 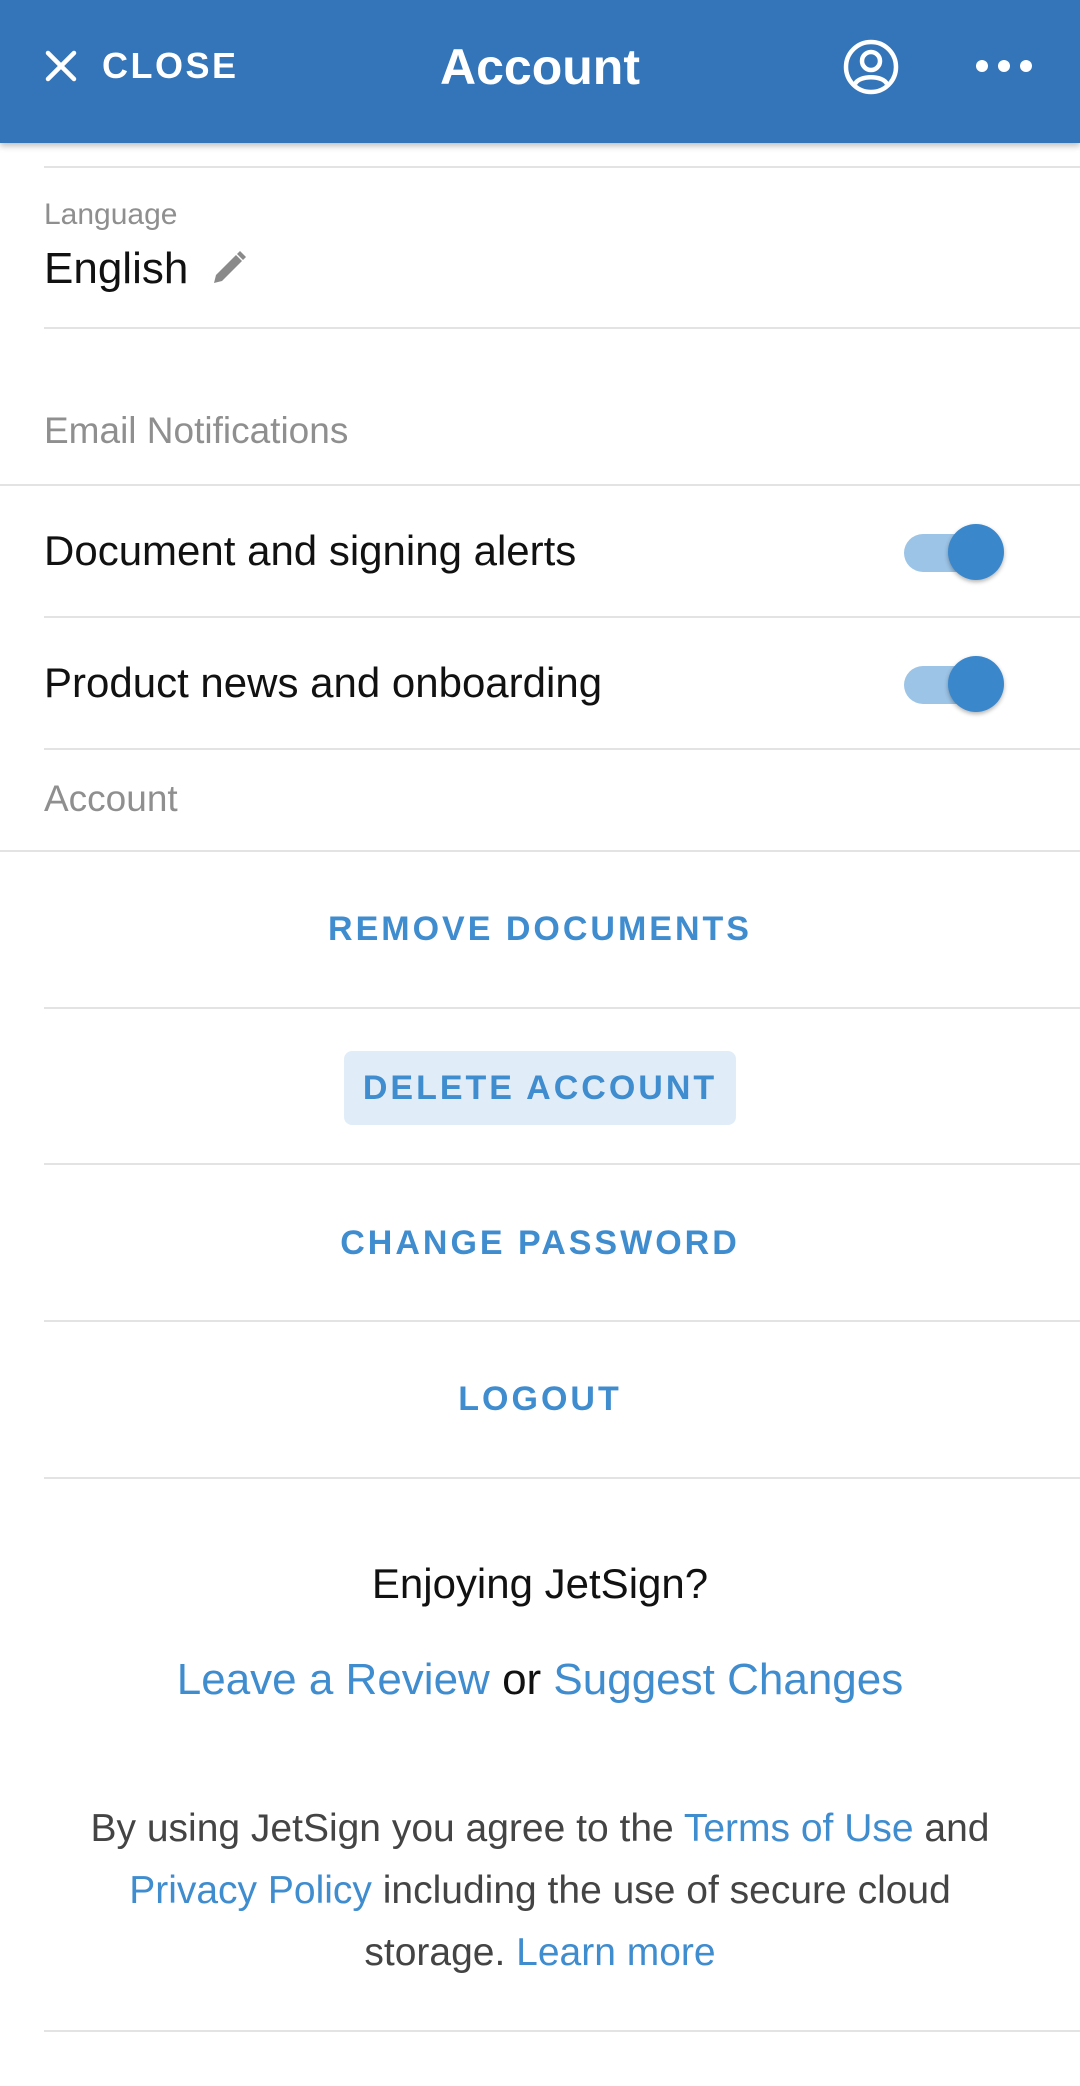 I want to click on suggest-changes-link: Suggest Changes, so click(x=728, y=1679).